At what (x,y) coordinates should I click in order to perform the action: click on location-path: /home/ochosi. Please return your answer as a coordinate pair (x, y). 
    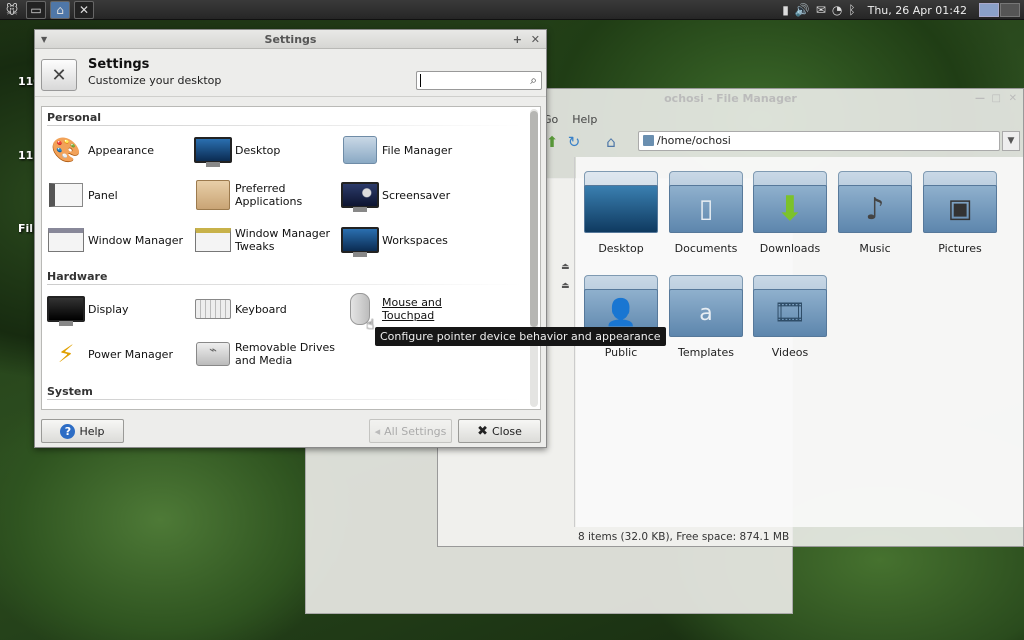
    Looking at the image, I should click on (694, 140).